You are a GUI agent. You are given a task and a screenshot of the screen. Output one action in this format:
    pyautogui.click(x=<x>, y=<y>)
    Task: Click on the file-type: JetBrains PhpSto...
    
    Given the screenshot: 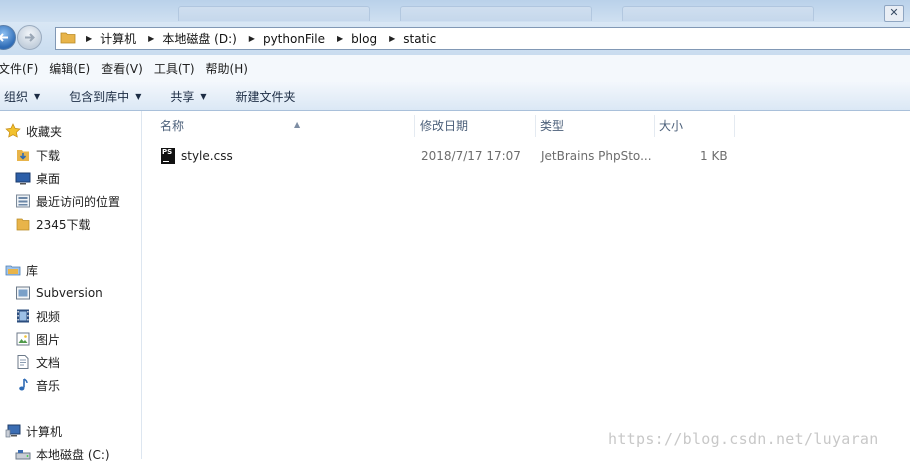 What is the action you would take?
    pyautogui.click(x=596, y=156)
    